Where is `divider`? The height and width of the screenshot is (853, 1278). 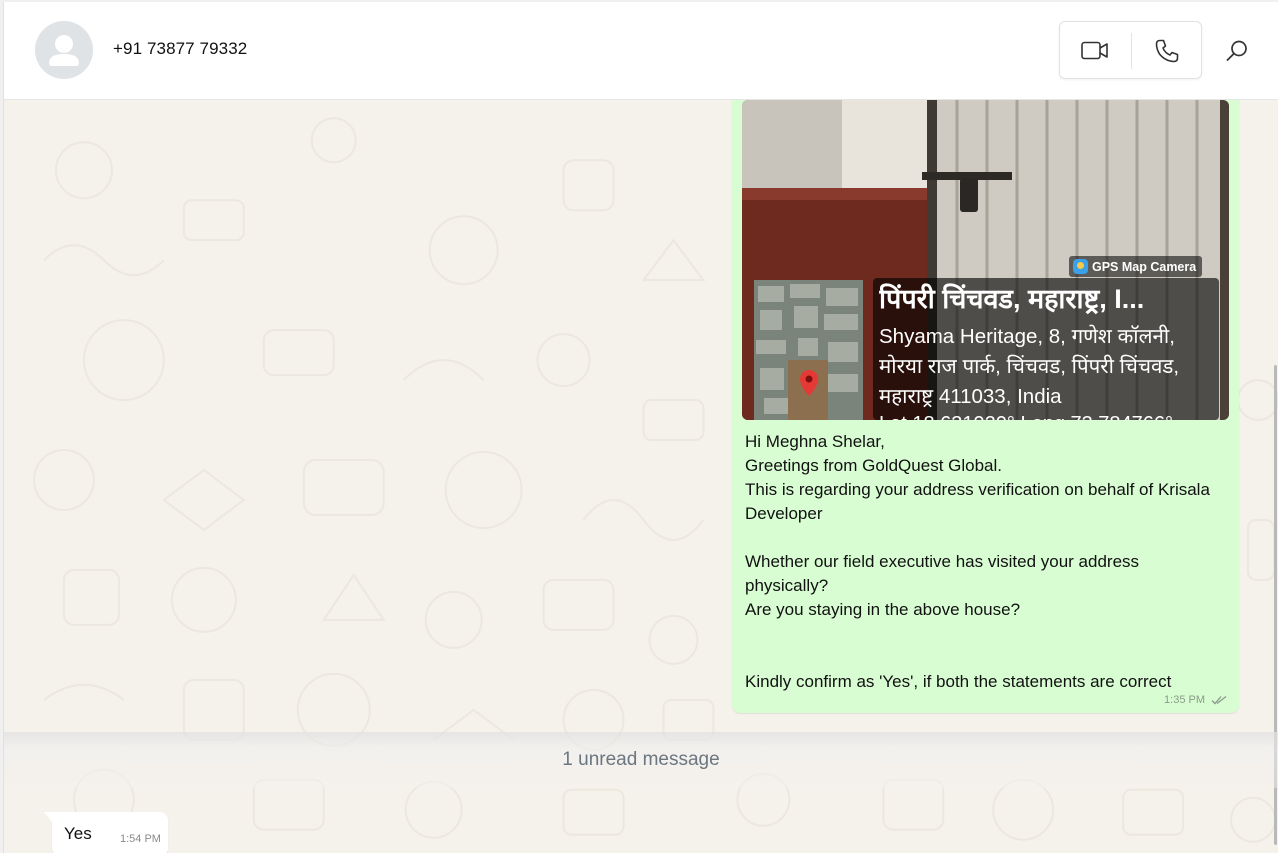 divider is located at coordinates (1131, 51).